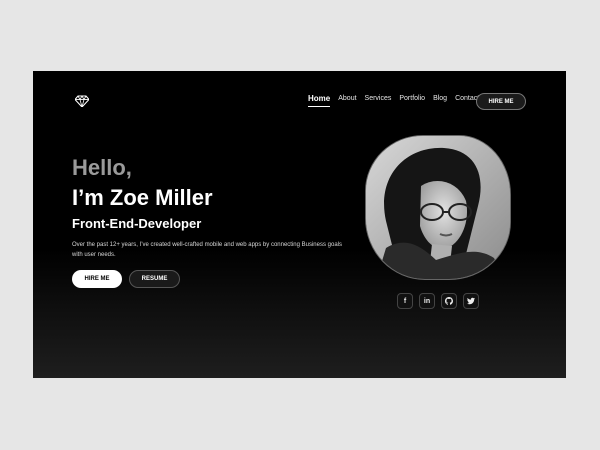 This screenshot has width=600, height=450. What do you see at coordinates (501, 101) in the screenshot?
I see `header-hire-me-button: HIRE ME` at bounding box center [501, 101].